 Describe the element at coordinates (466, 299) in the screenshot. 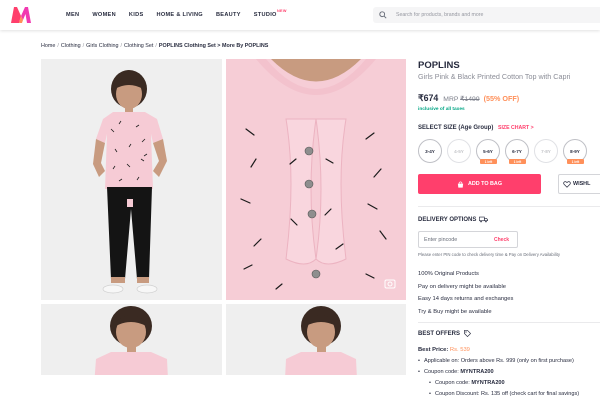

I see `feature-item: Easy 14 days returns and exchanges` at that location.